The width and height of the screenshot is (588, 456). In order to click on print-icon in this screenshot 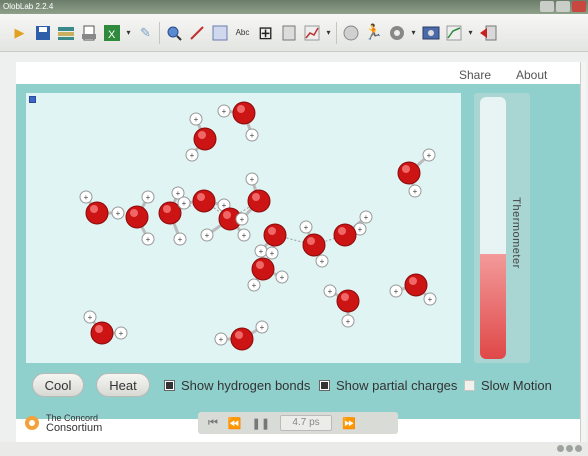, I will do `click(88, 33)`.